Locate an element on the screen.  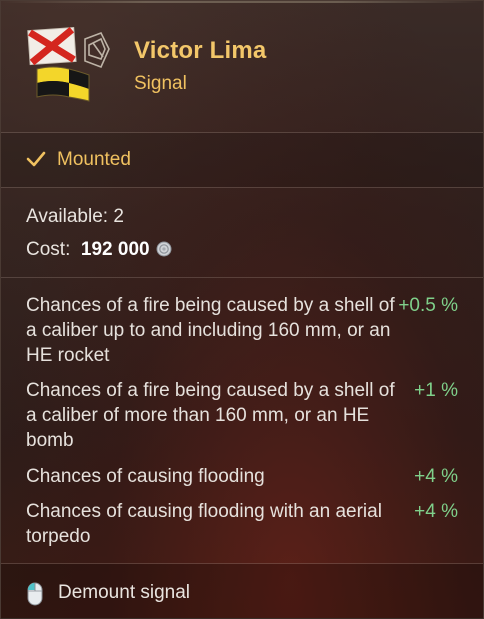
available-count: Available: 2 is located at coordinates (75, 217).